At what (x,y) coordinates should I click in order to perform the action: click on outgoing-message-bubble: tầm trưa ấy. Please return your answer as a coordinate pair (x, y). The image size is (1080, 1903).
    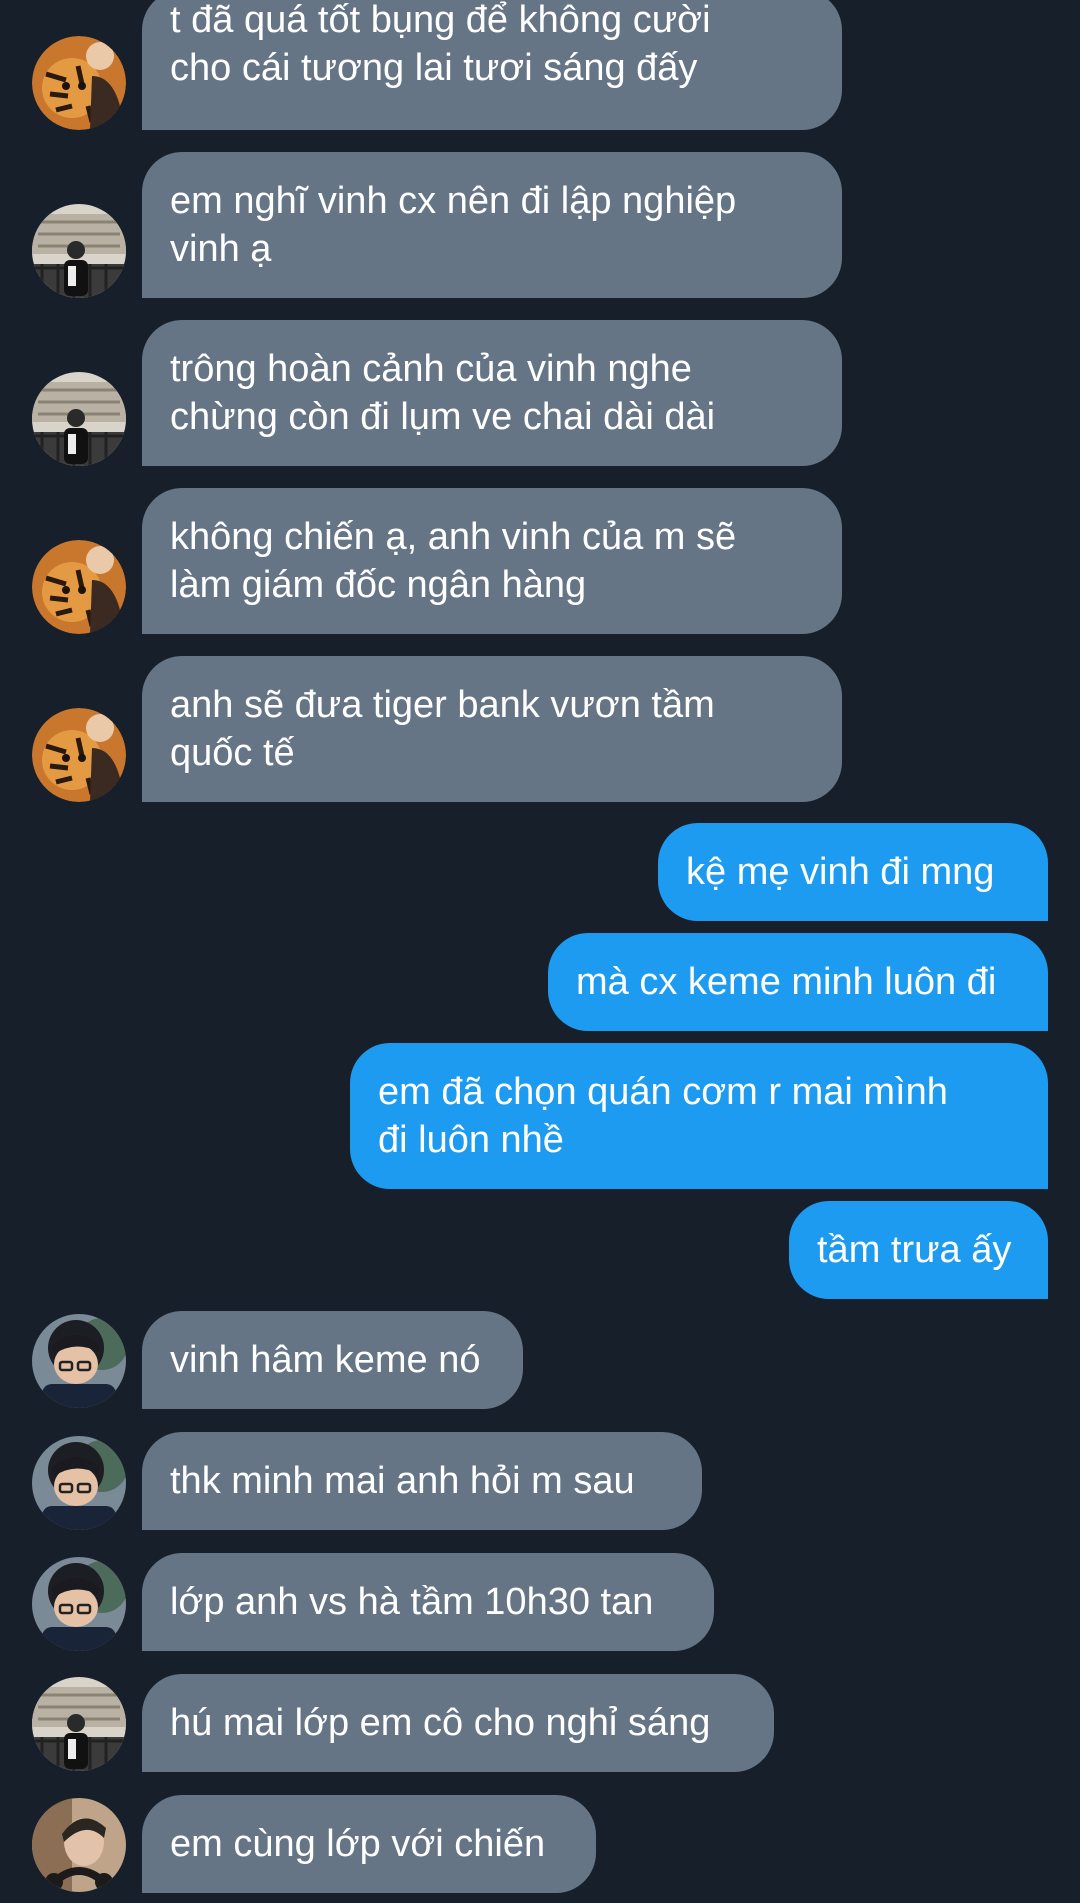
    Looking at the image, I should click on (918, 1250).